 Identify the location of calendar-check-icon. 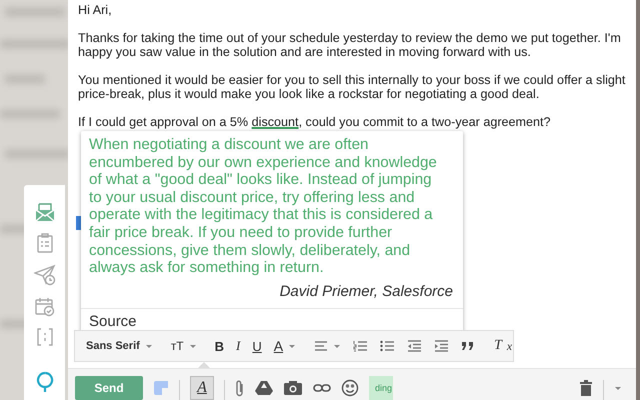
(44, 307).